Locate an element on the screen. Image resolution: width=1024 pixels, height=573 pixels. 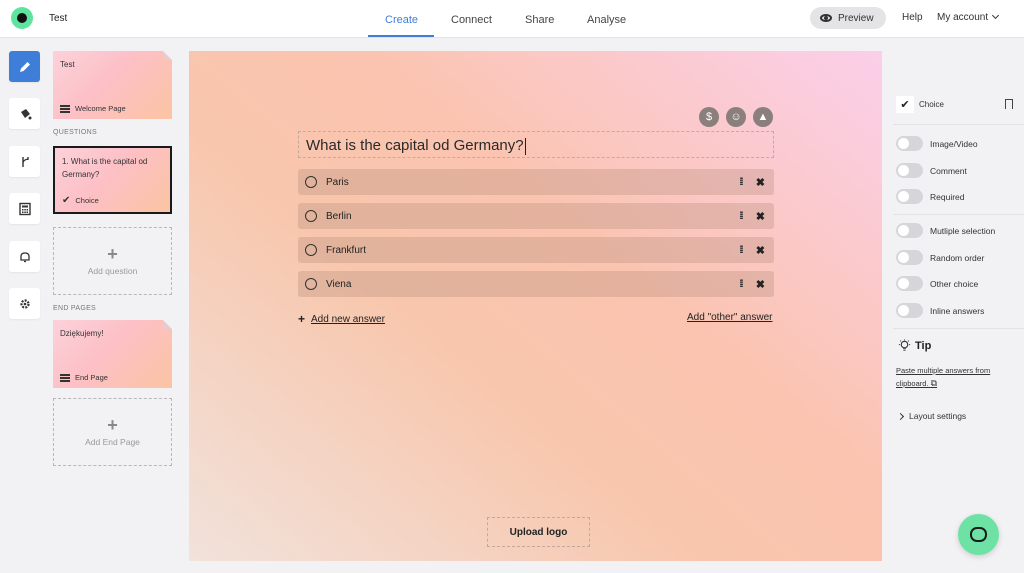
question-text: What is the capital od Germany? is located at coordinates (415, 145).